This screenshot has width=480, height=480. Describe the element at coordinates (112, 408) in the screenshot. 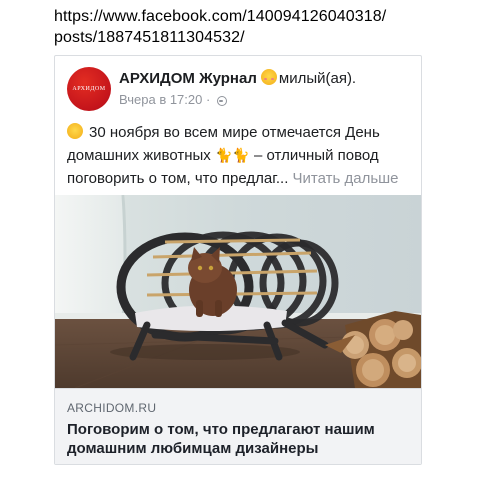

I see `link-domain: ARCHIDOM.RU` at that location.